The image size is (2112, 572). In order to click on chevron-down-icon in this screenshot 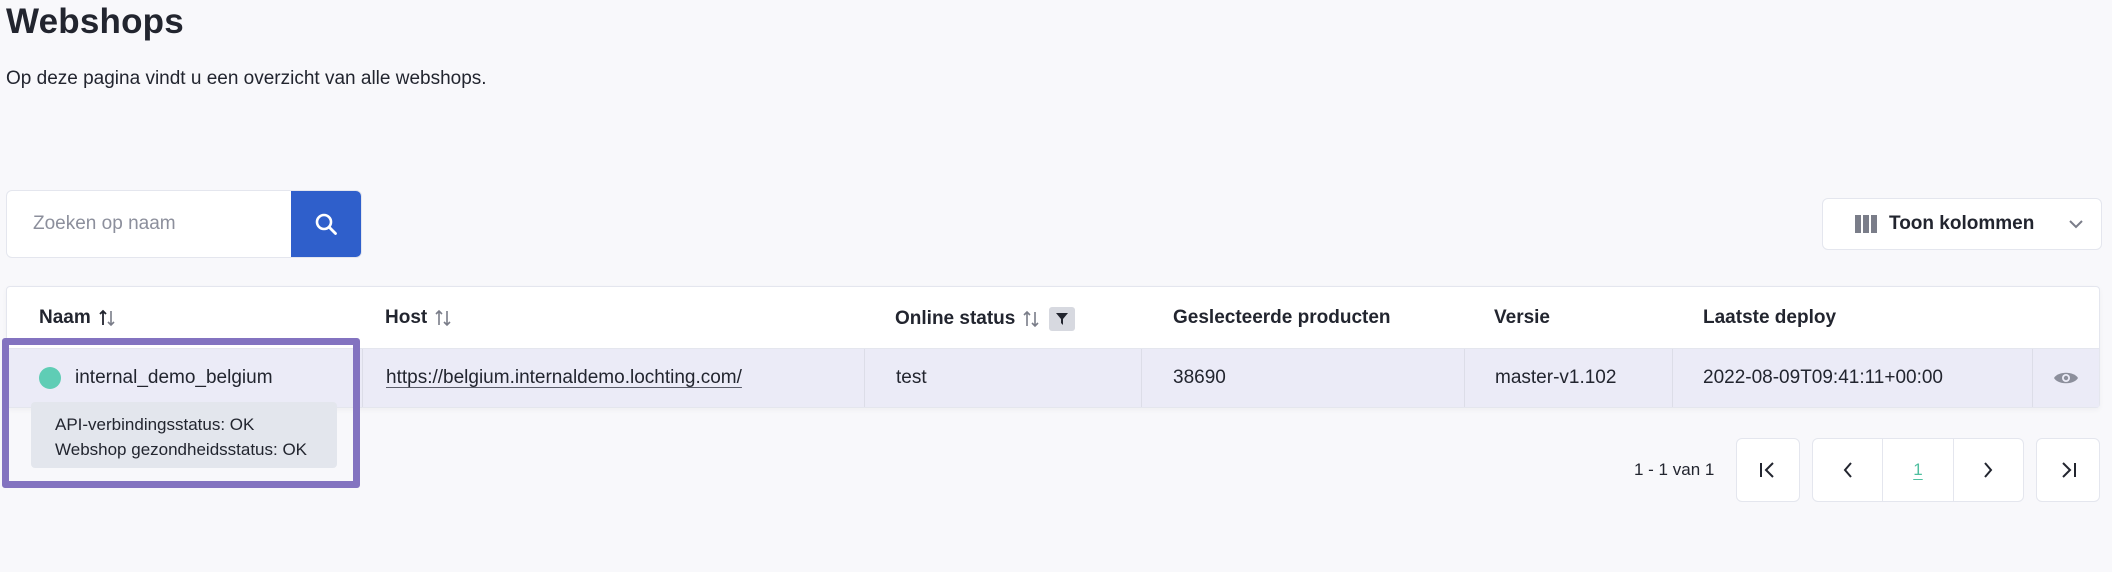, I will do `click(2076, 224)`.